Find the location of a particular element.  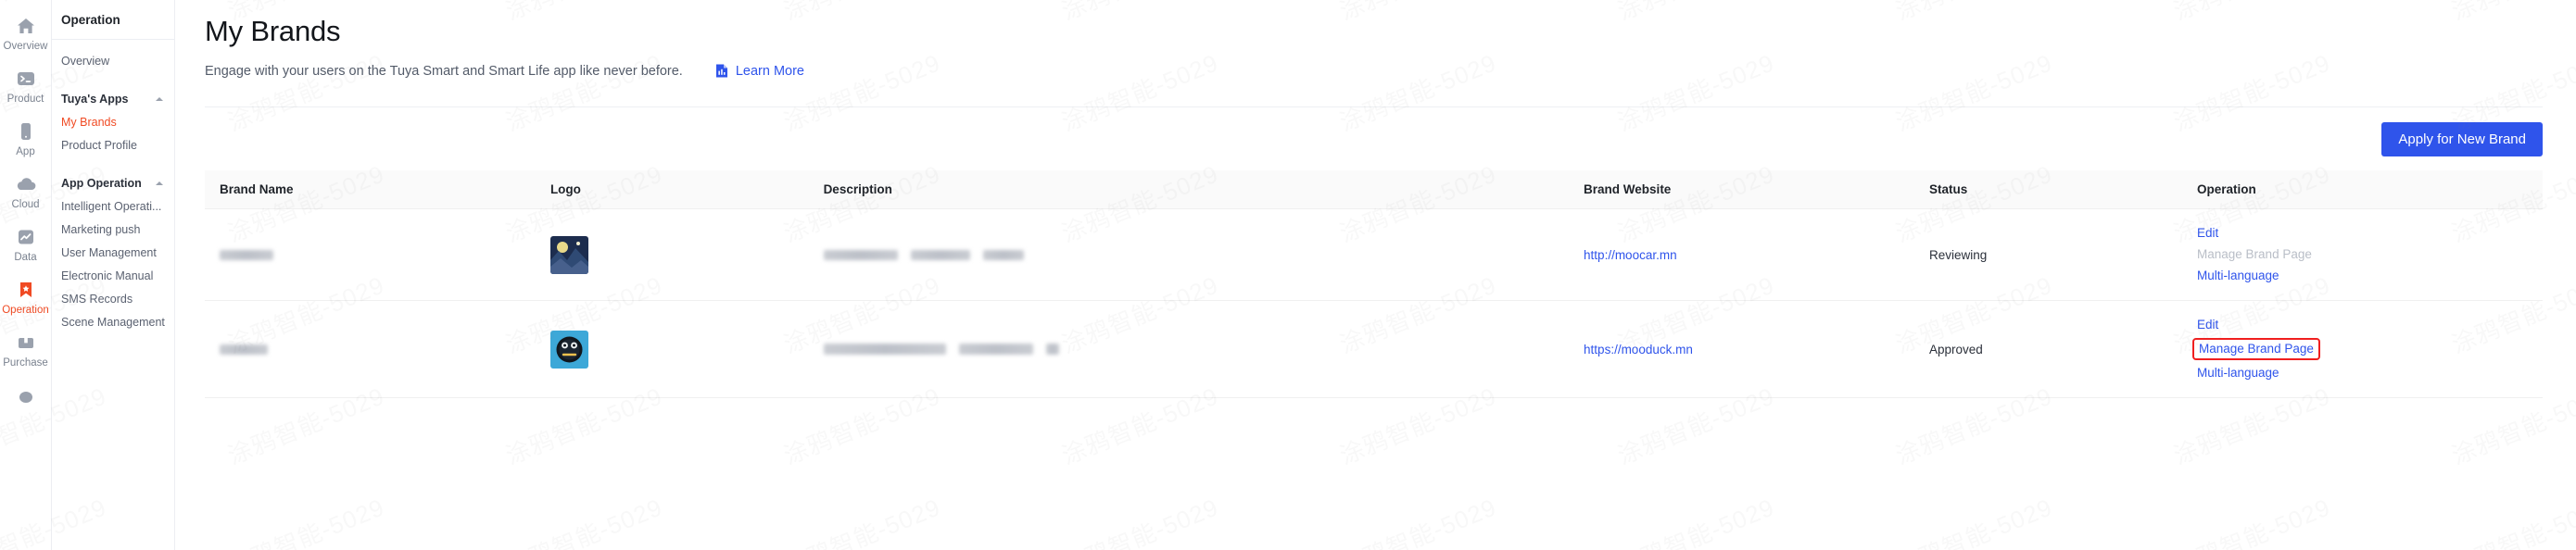

header-divider is located at coordinates (1374, 107).